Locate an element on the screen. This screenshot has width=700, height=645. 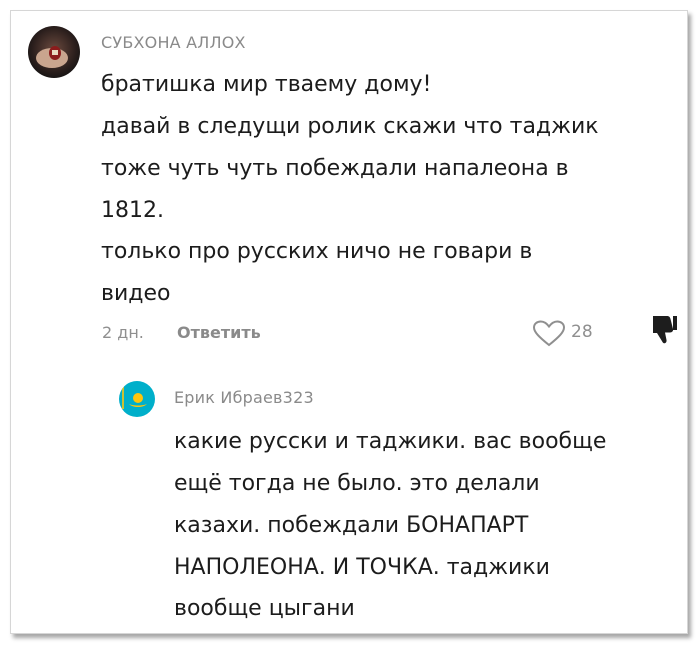
reply-button: Ответить is located at coordinates (219, 332).